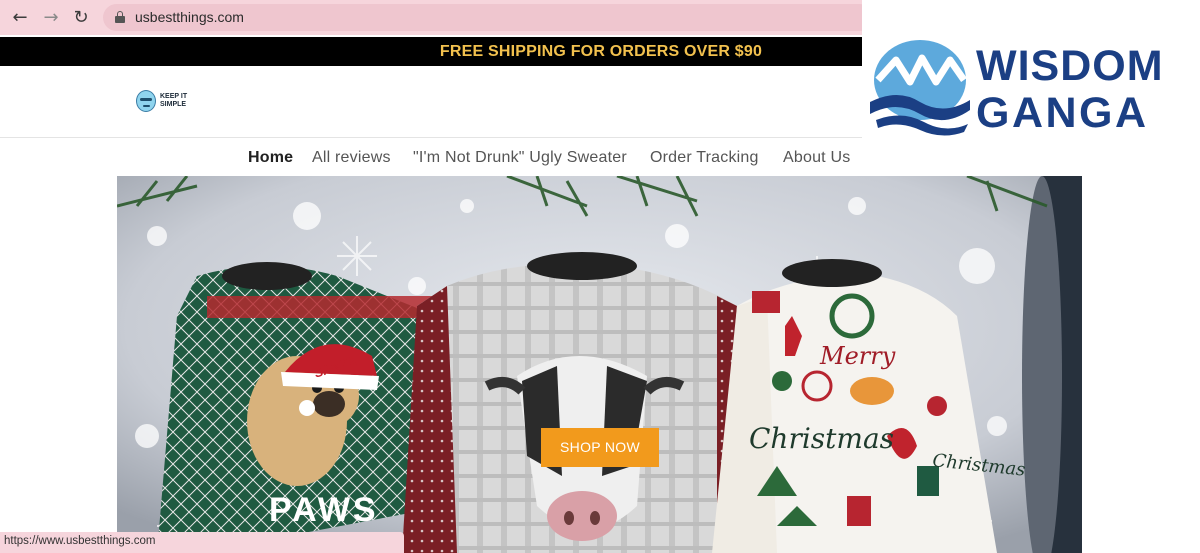 The image size is (1200, 553). What do you see at coordinates (431, 102) in the screenshot?
I see `site-header: KEEP IT SIMPLE` at bounding box center [431, 102].